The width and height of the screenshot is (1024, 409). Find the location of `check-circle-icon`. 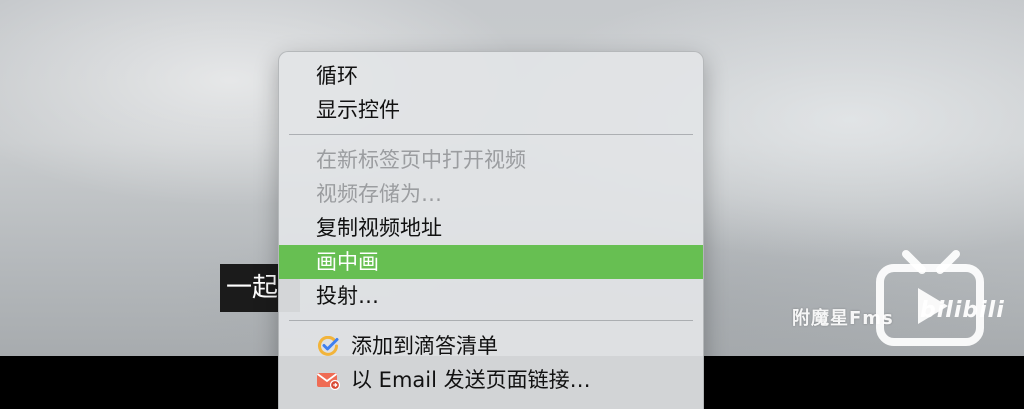

check-circle-icon is located at coordinates (328, 346).